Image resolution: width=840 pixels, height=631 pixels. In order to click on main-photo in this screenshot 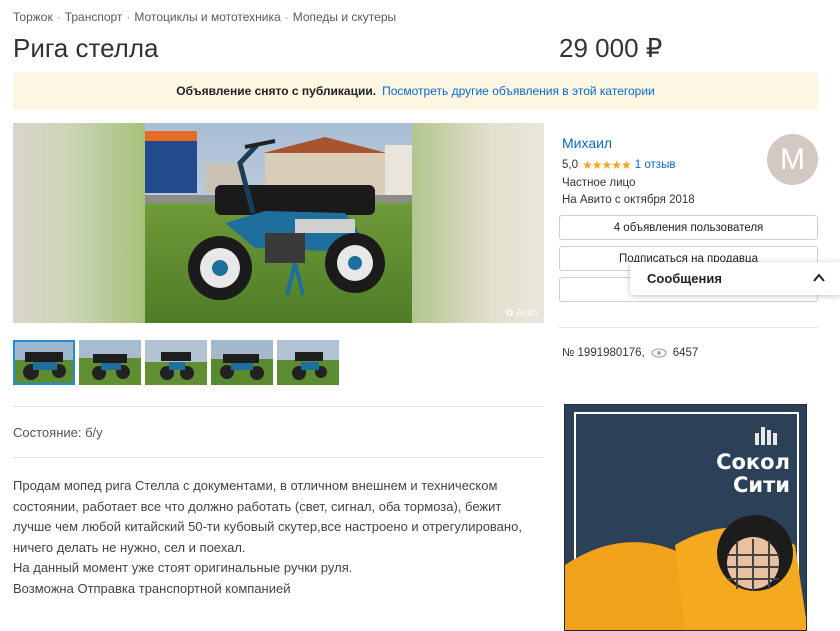, I will do `click(278, 223)`.